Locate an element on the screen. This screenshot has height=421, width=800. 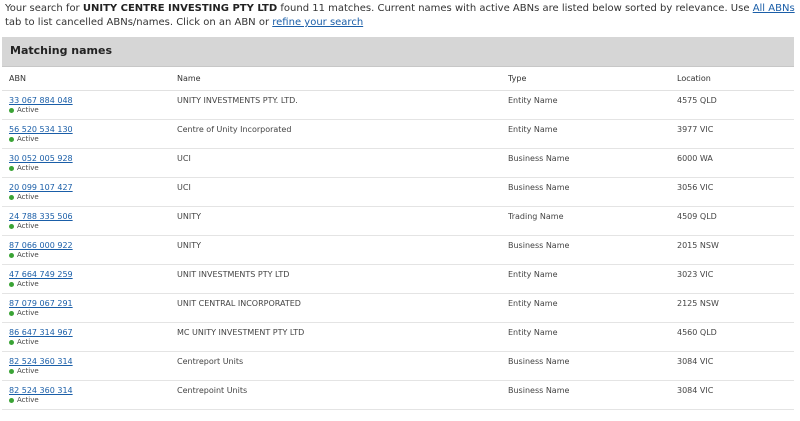
search-query: UNITY CENTRE INVESTING PTY LTD is located at coordinates (180, 8).